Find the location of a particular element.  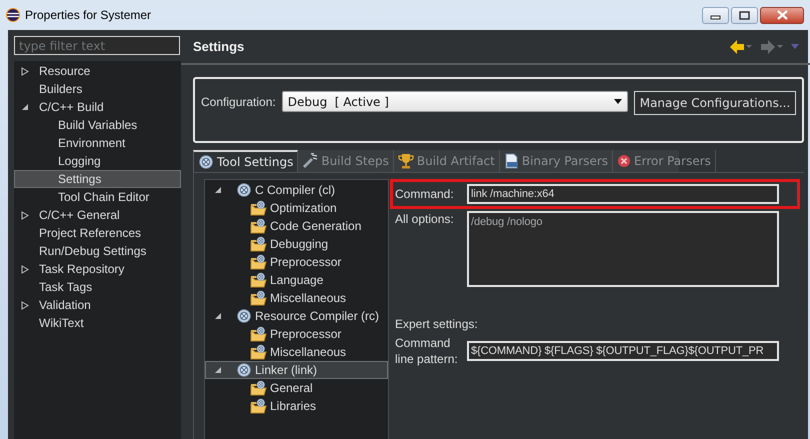

back-arrow-icon is located at coordinates (737, 46).